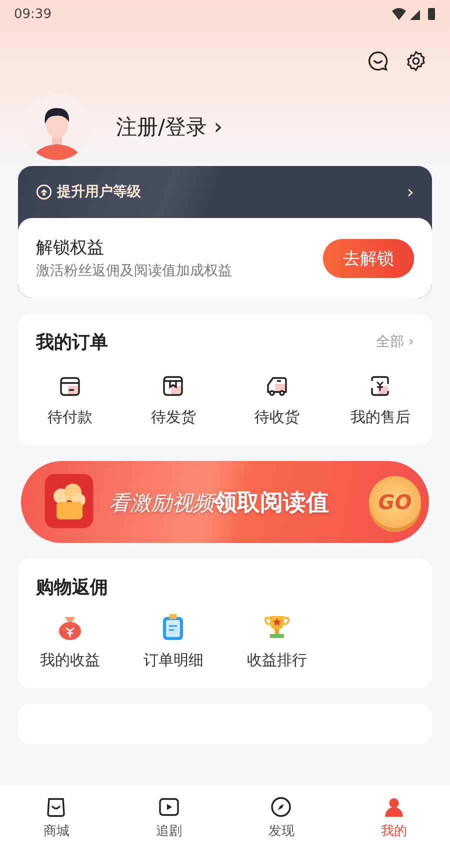  What do you see at coordinates (70, 386) in the screenshot?
I see `wallet-icon` at bounding box center [70, 386].